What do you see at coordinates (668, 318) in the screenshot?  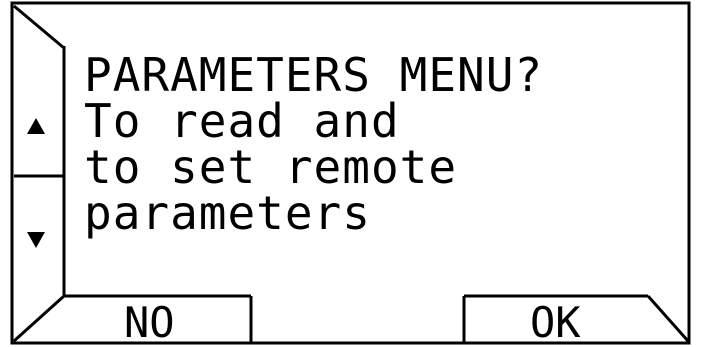 I see `bottom-right-diagonal` at bounding box center [668, 318].